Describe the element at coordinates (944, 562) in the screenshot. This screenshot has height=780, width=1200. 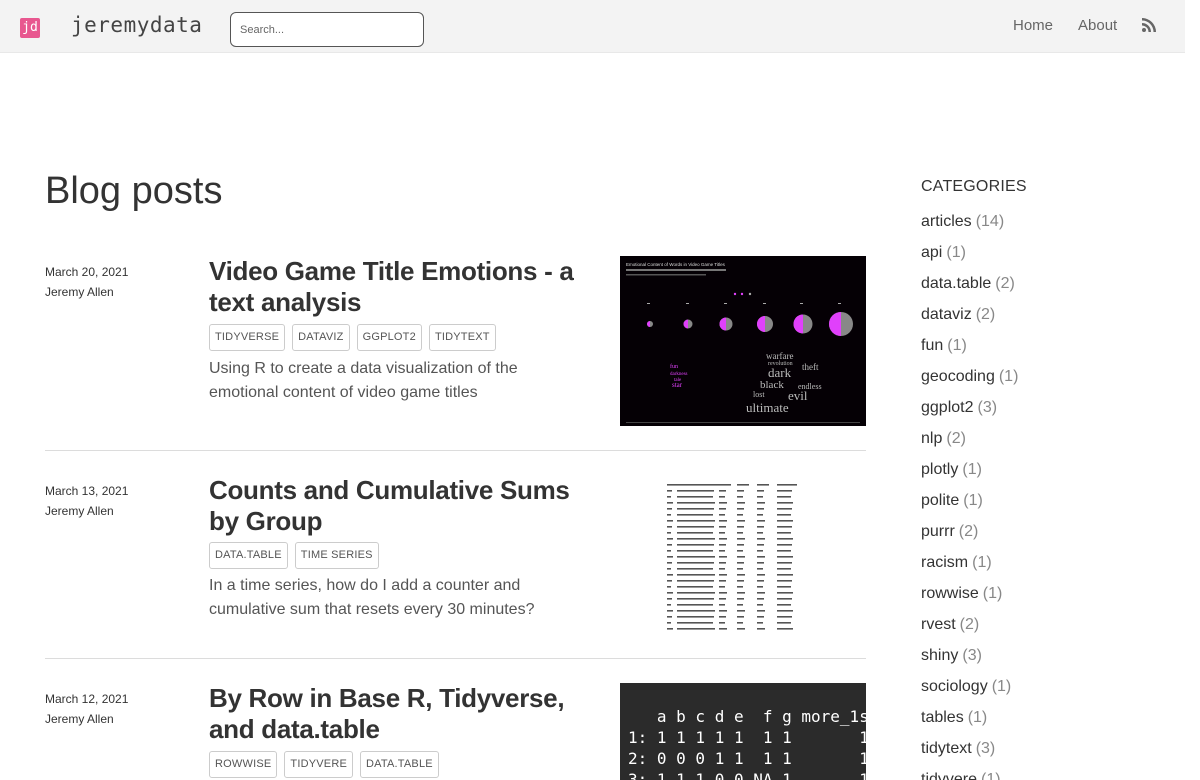
I see `category-name: racism` at that location.